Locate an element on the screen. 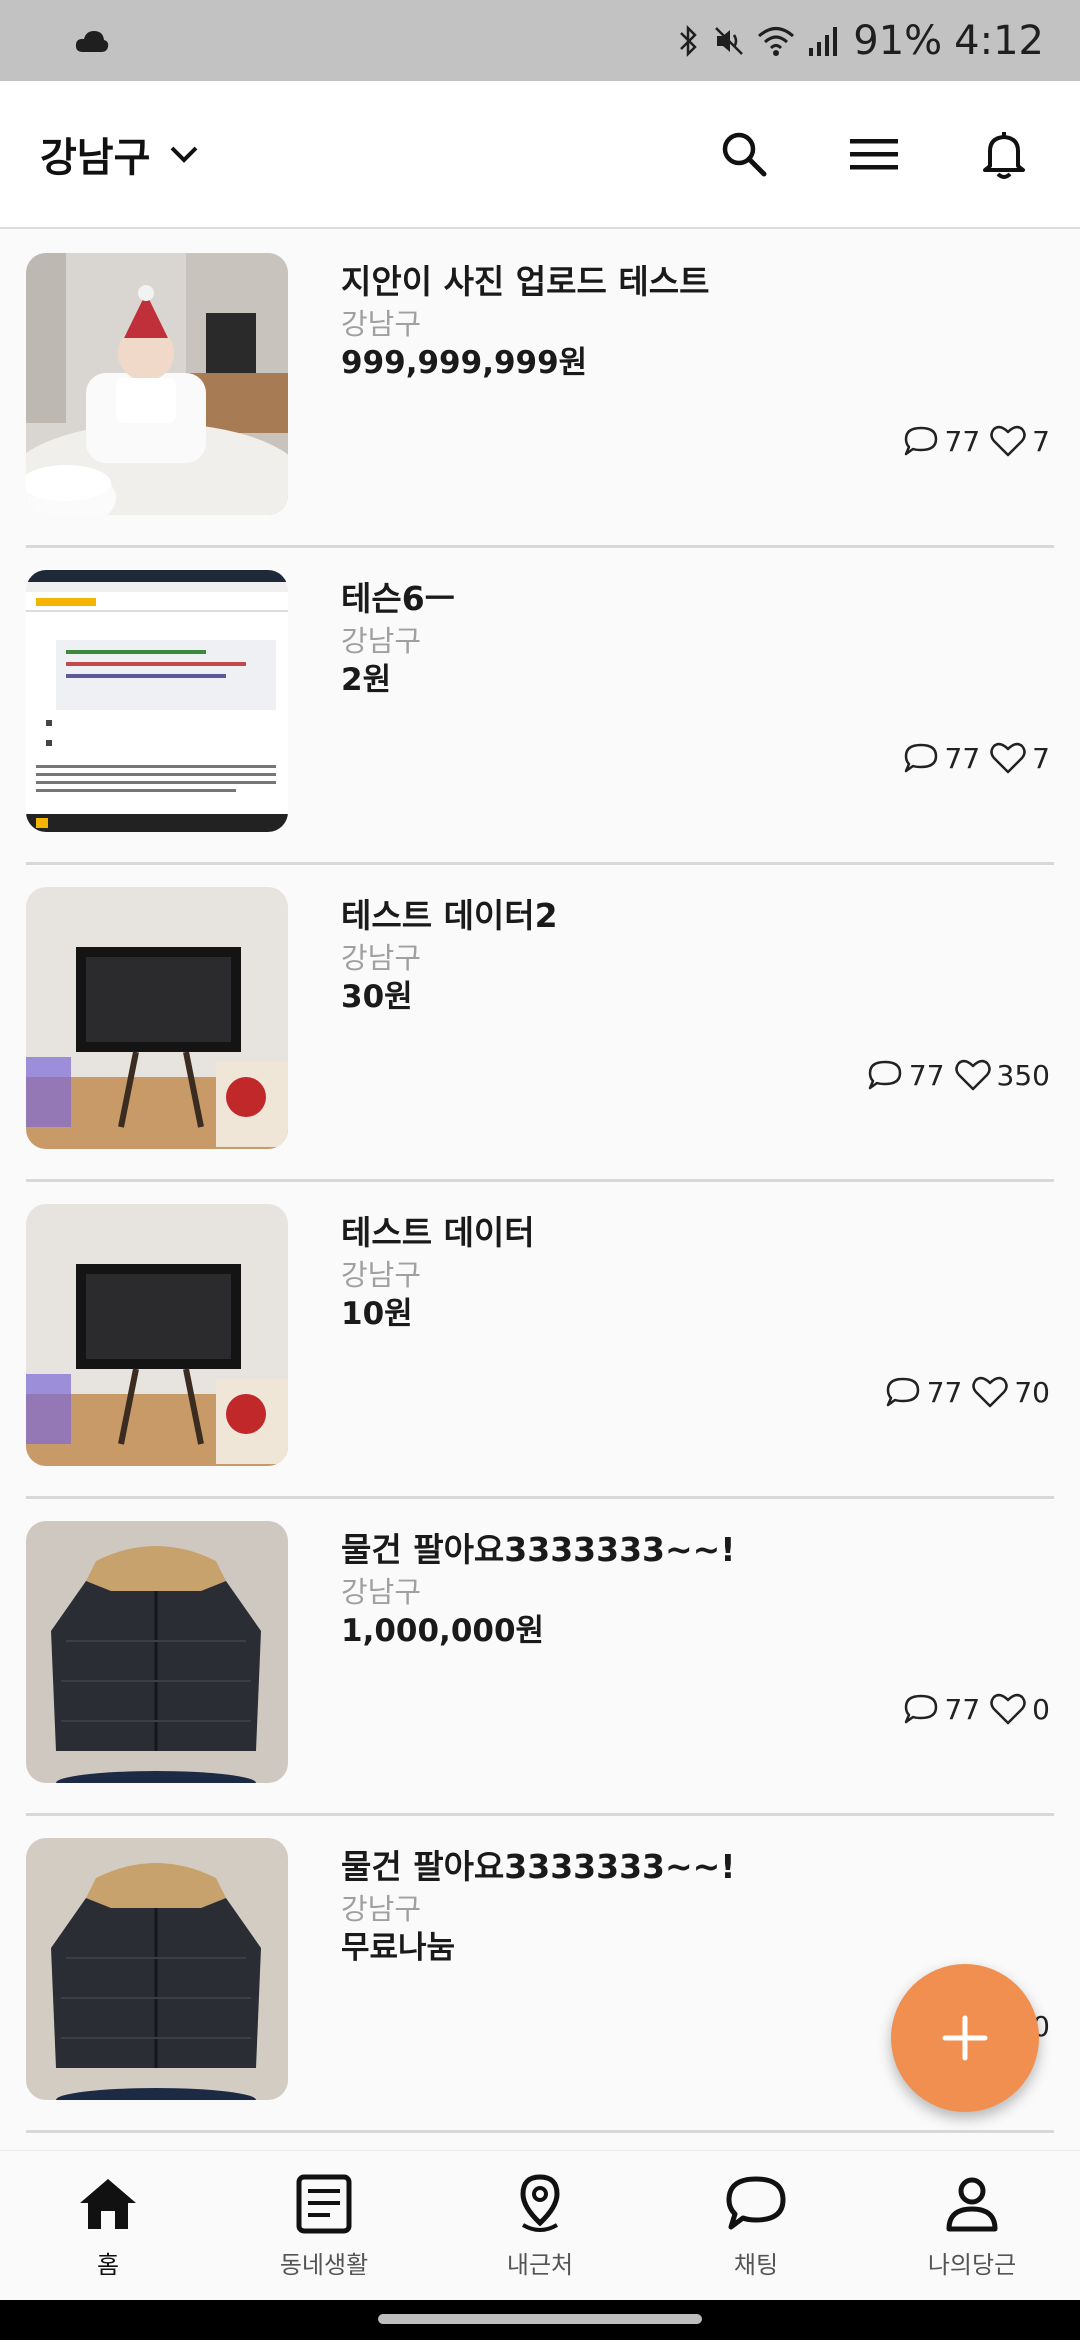 Image resolution: width=1080 pixels, height=2340 pixels. signal-icon is located at coordinates (823, 41).